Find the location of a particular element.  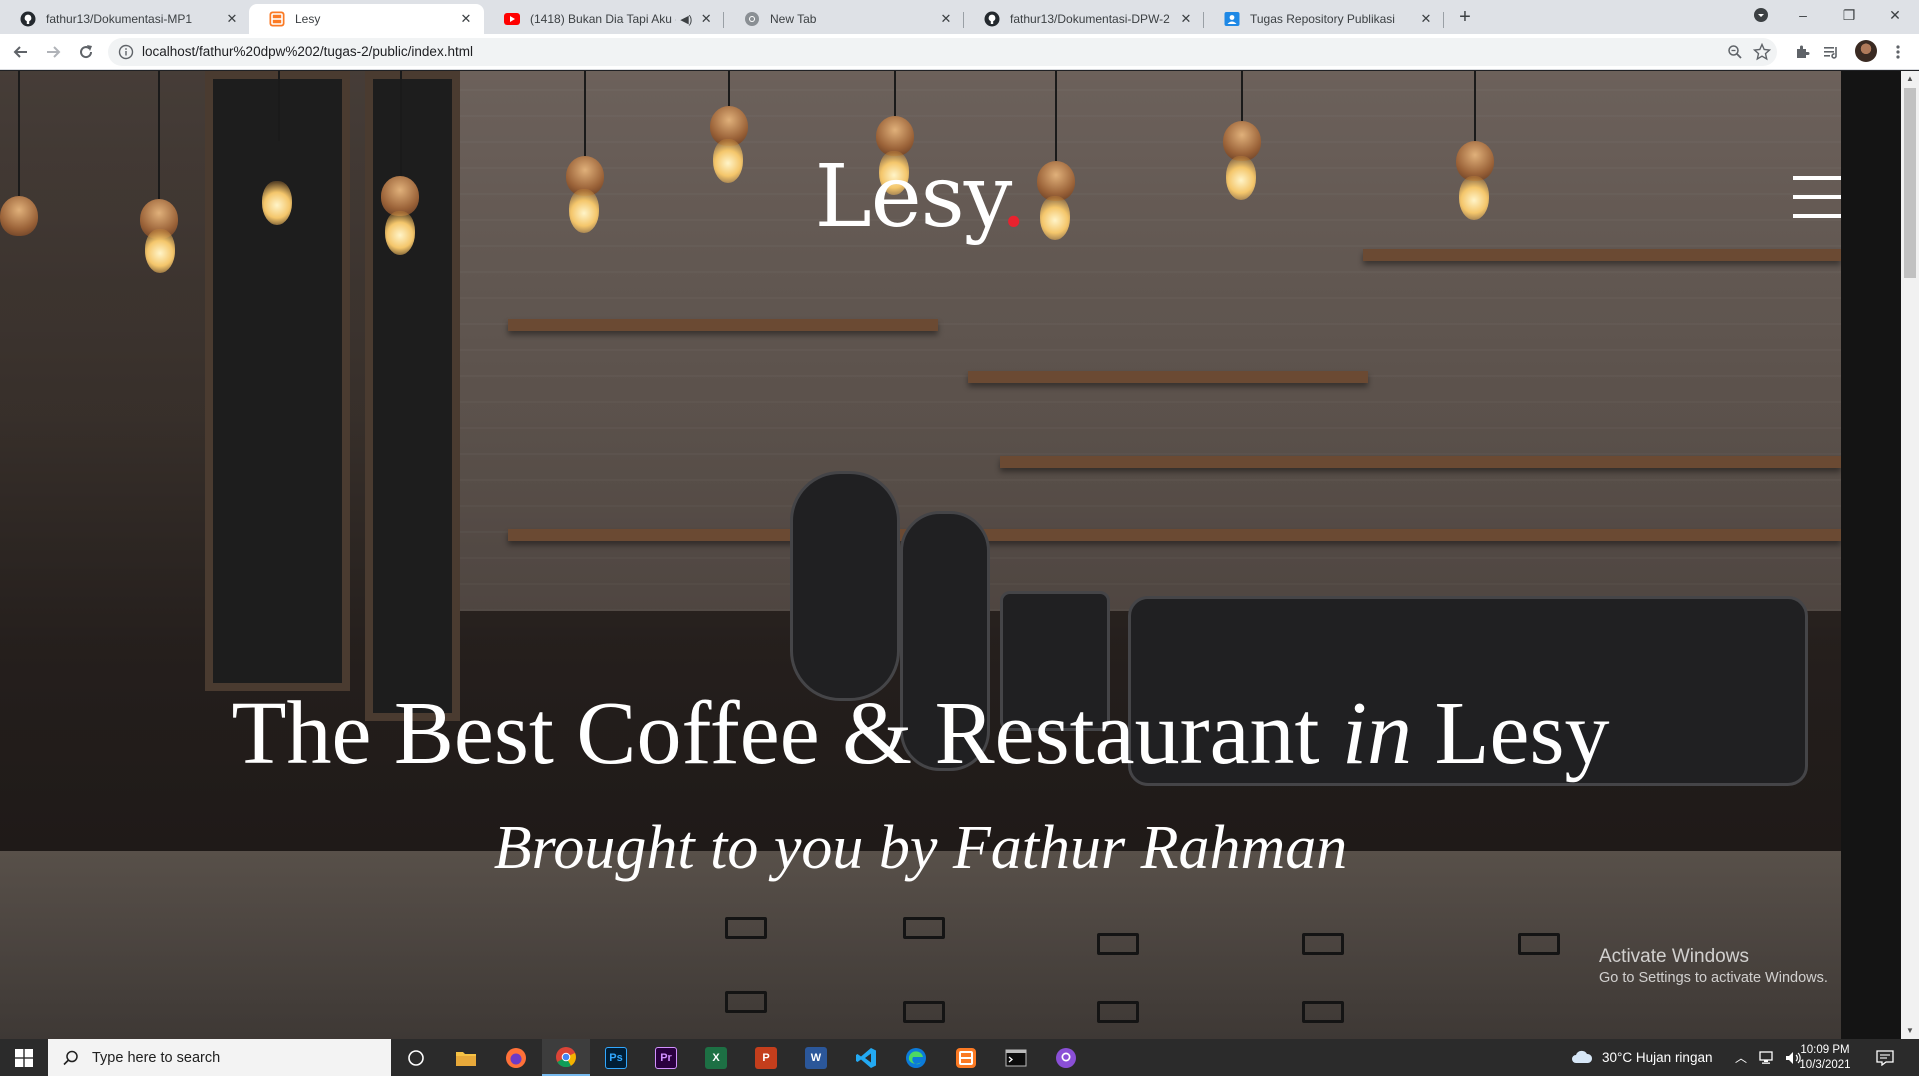

kebab-menu-icon is located at coordinates (1898, 52).